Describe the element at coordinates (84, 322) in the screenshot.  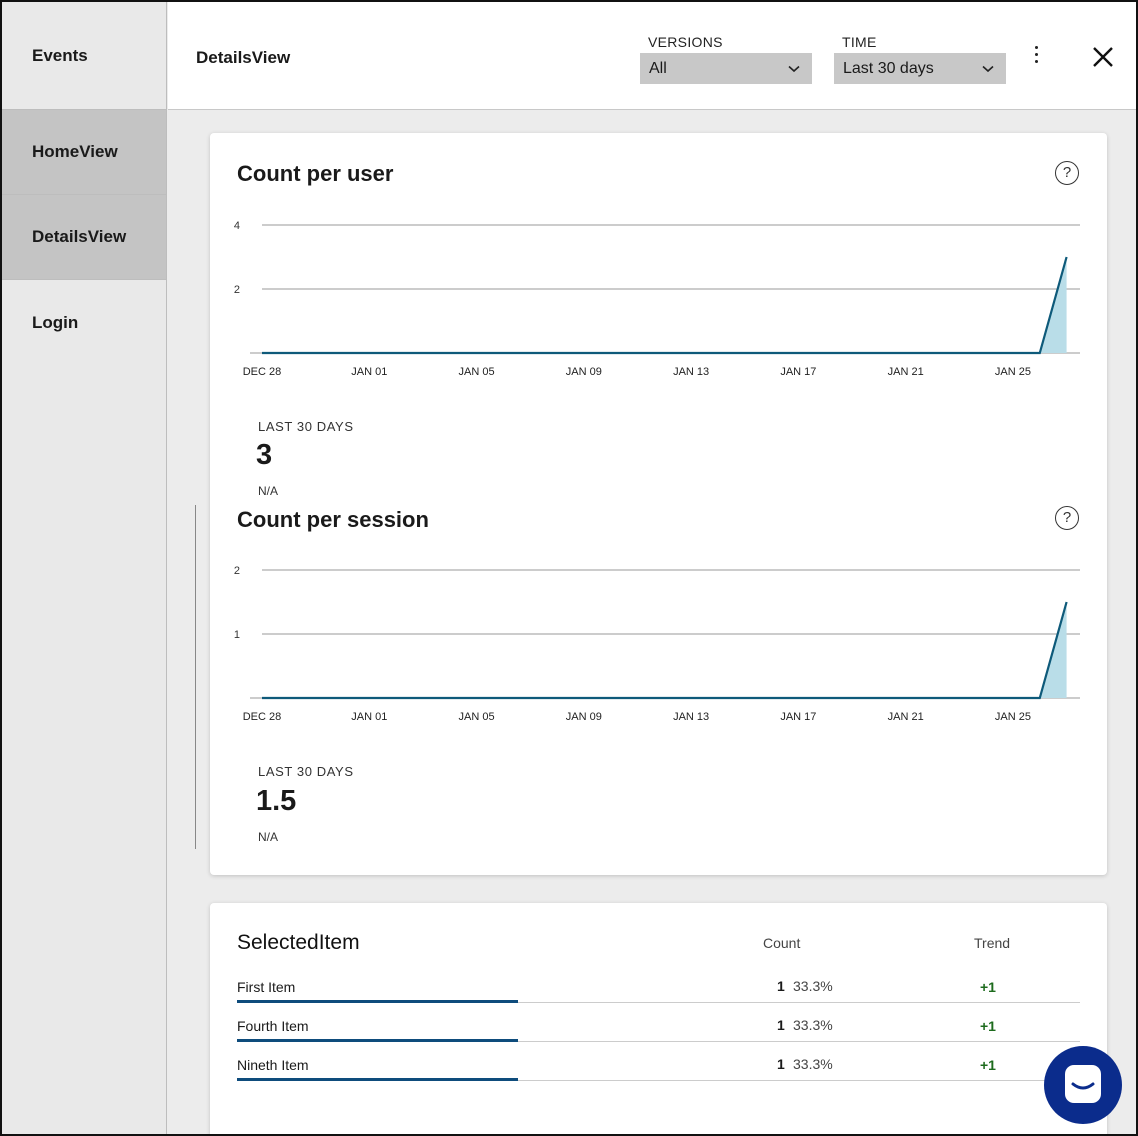
I see `sidebar-item-login: Login` at that location.